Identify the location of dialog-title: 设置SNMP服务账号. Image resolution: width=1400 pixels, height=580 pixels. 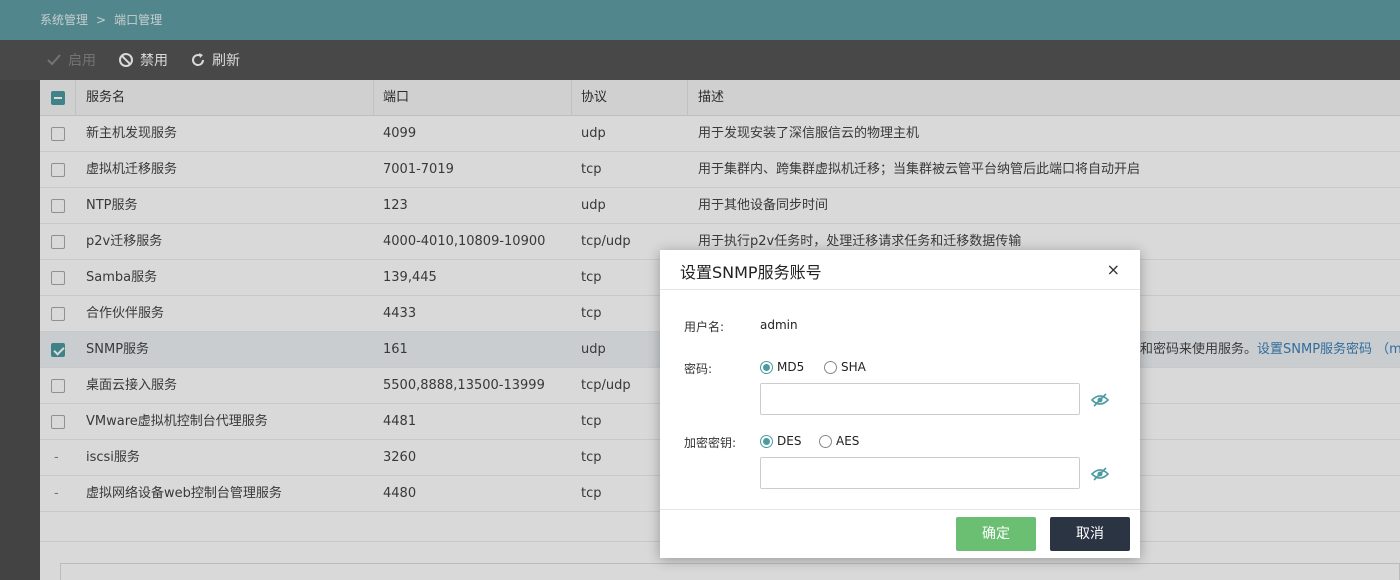
(751, 272).